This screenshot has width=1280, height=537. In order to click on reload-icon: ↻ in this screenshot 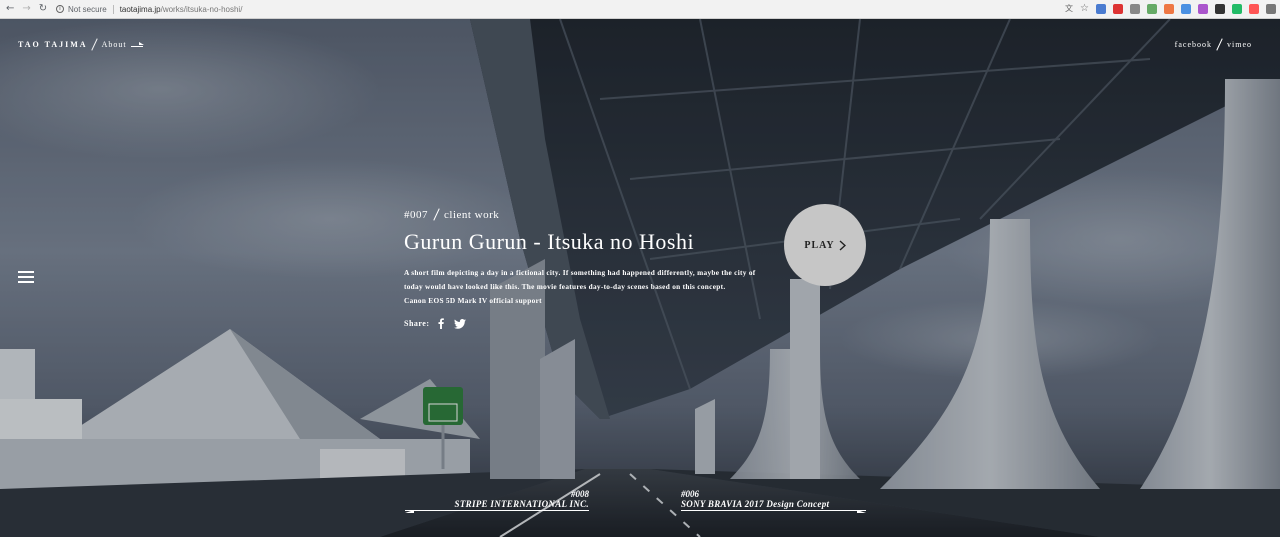, I will do `click(43, 9)`.